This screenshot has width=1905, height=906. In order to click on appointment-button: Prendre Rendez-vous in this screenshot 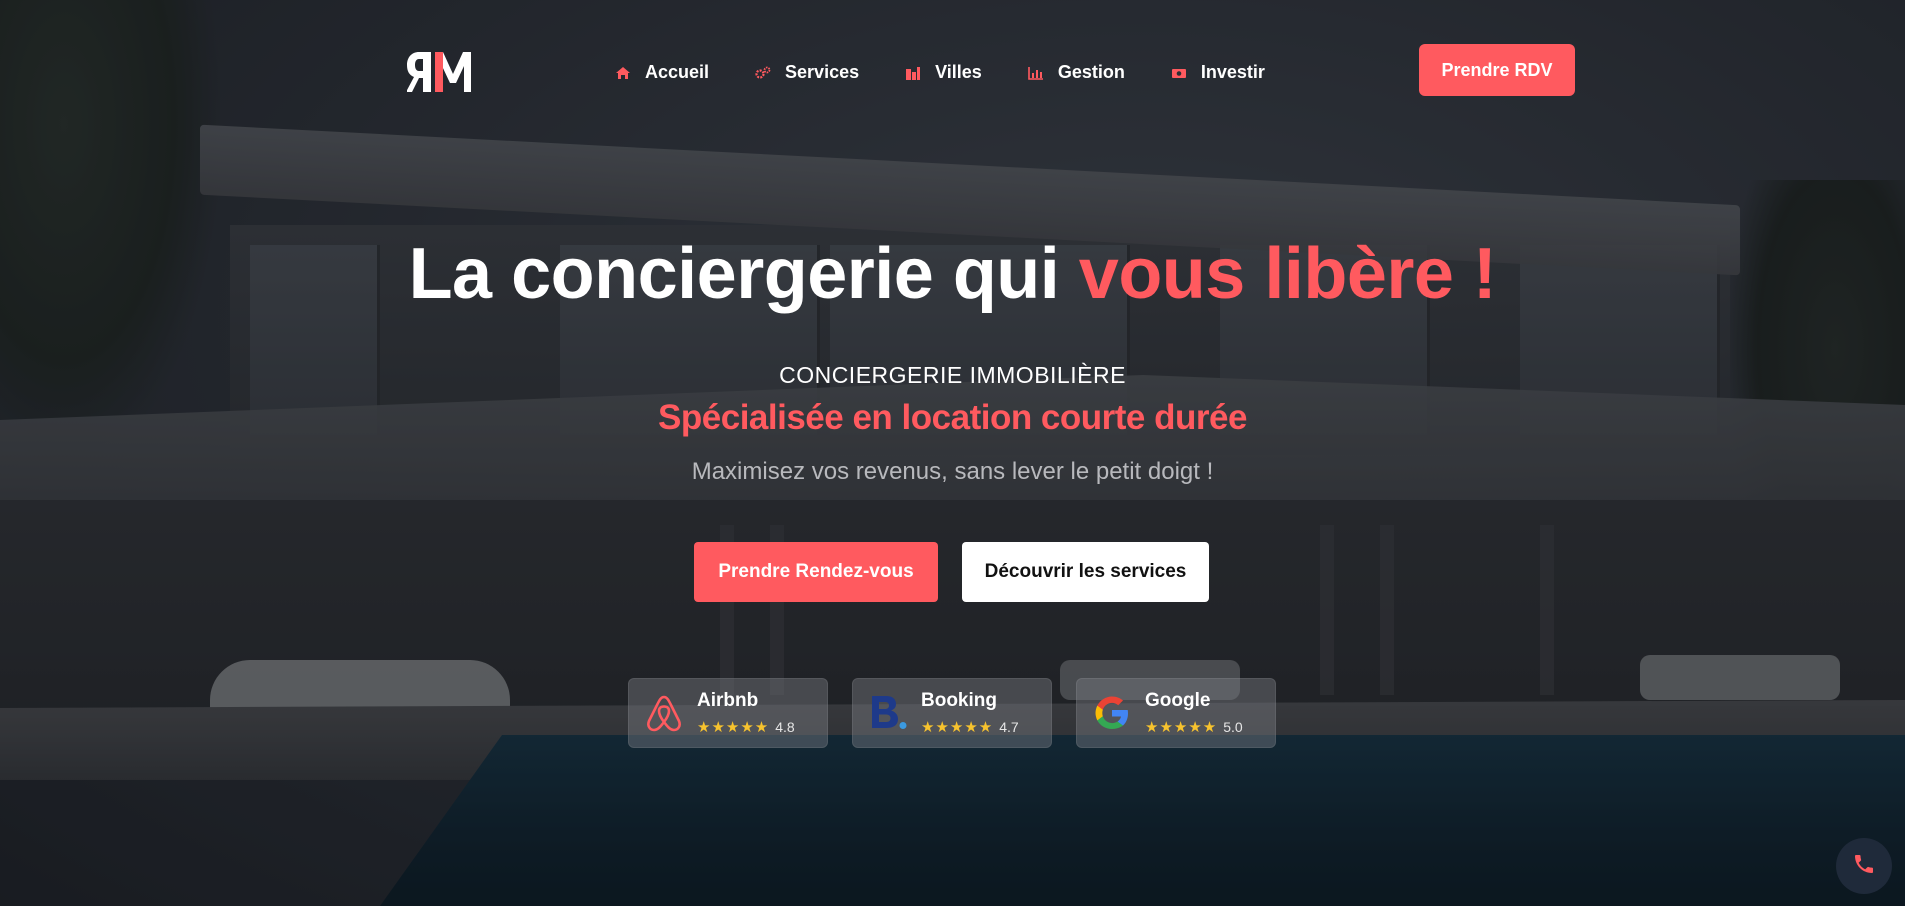, I will do `click(816, 572)`.